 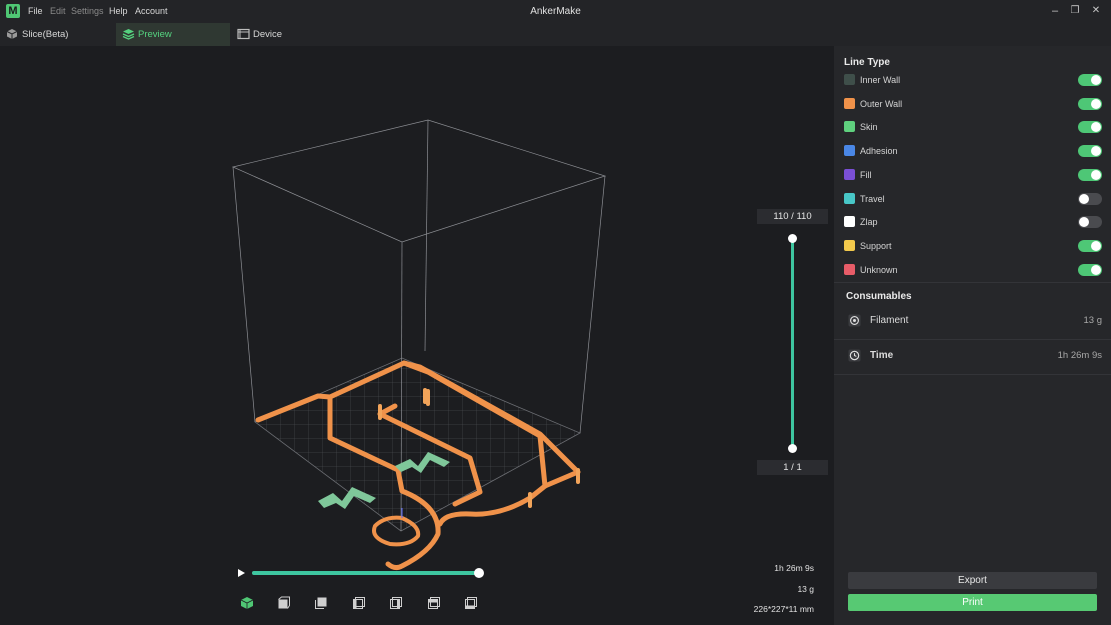 What do you see at coordinates (973, 357) in the screenshot?
I see `time-row: Time 1h 26m 9s` at bounding box center [973, 357].